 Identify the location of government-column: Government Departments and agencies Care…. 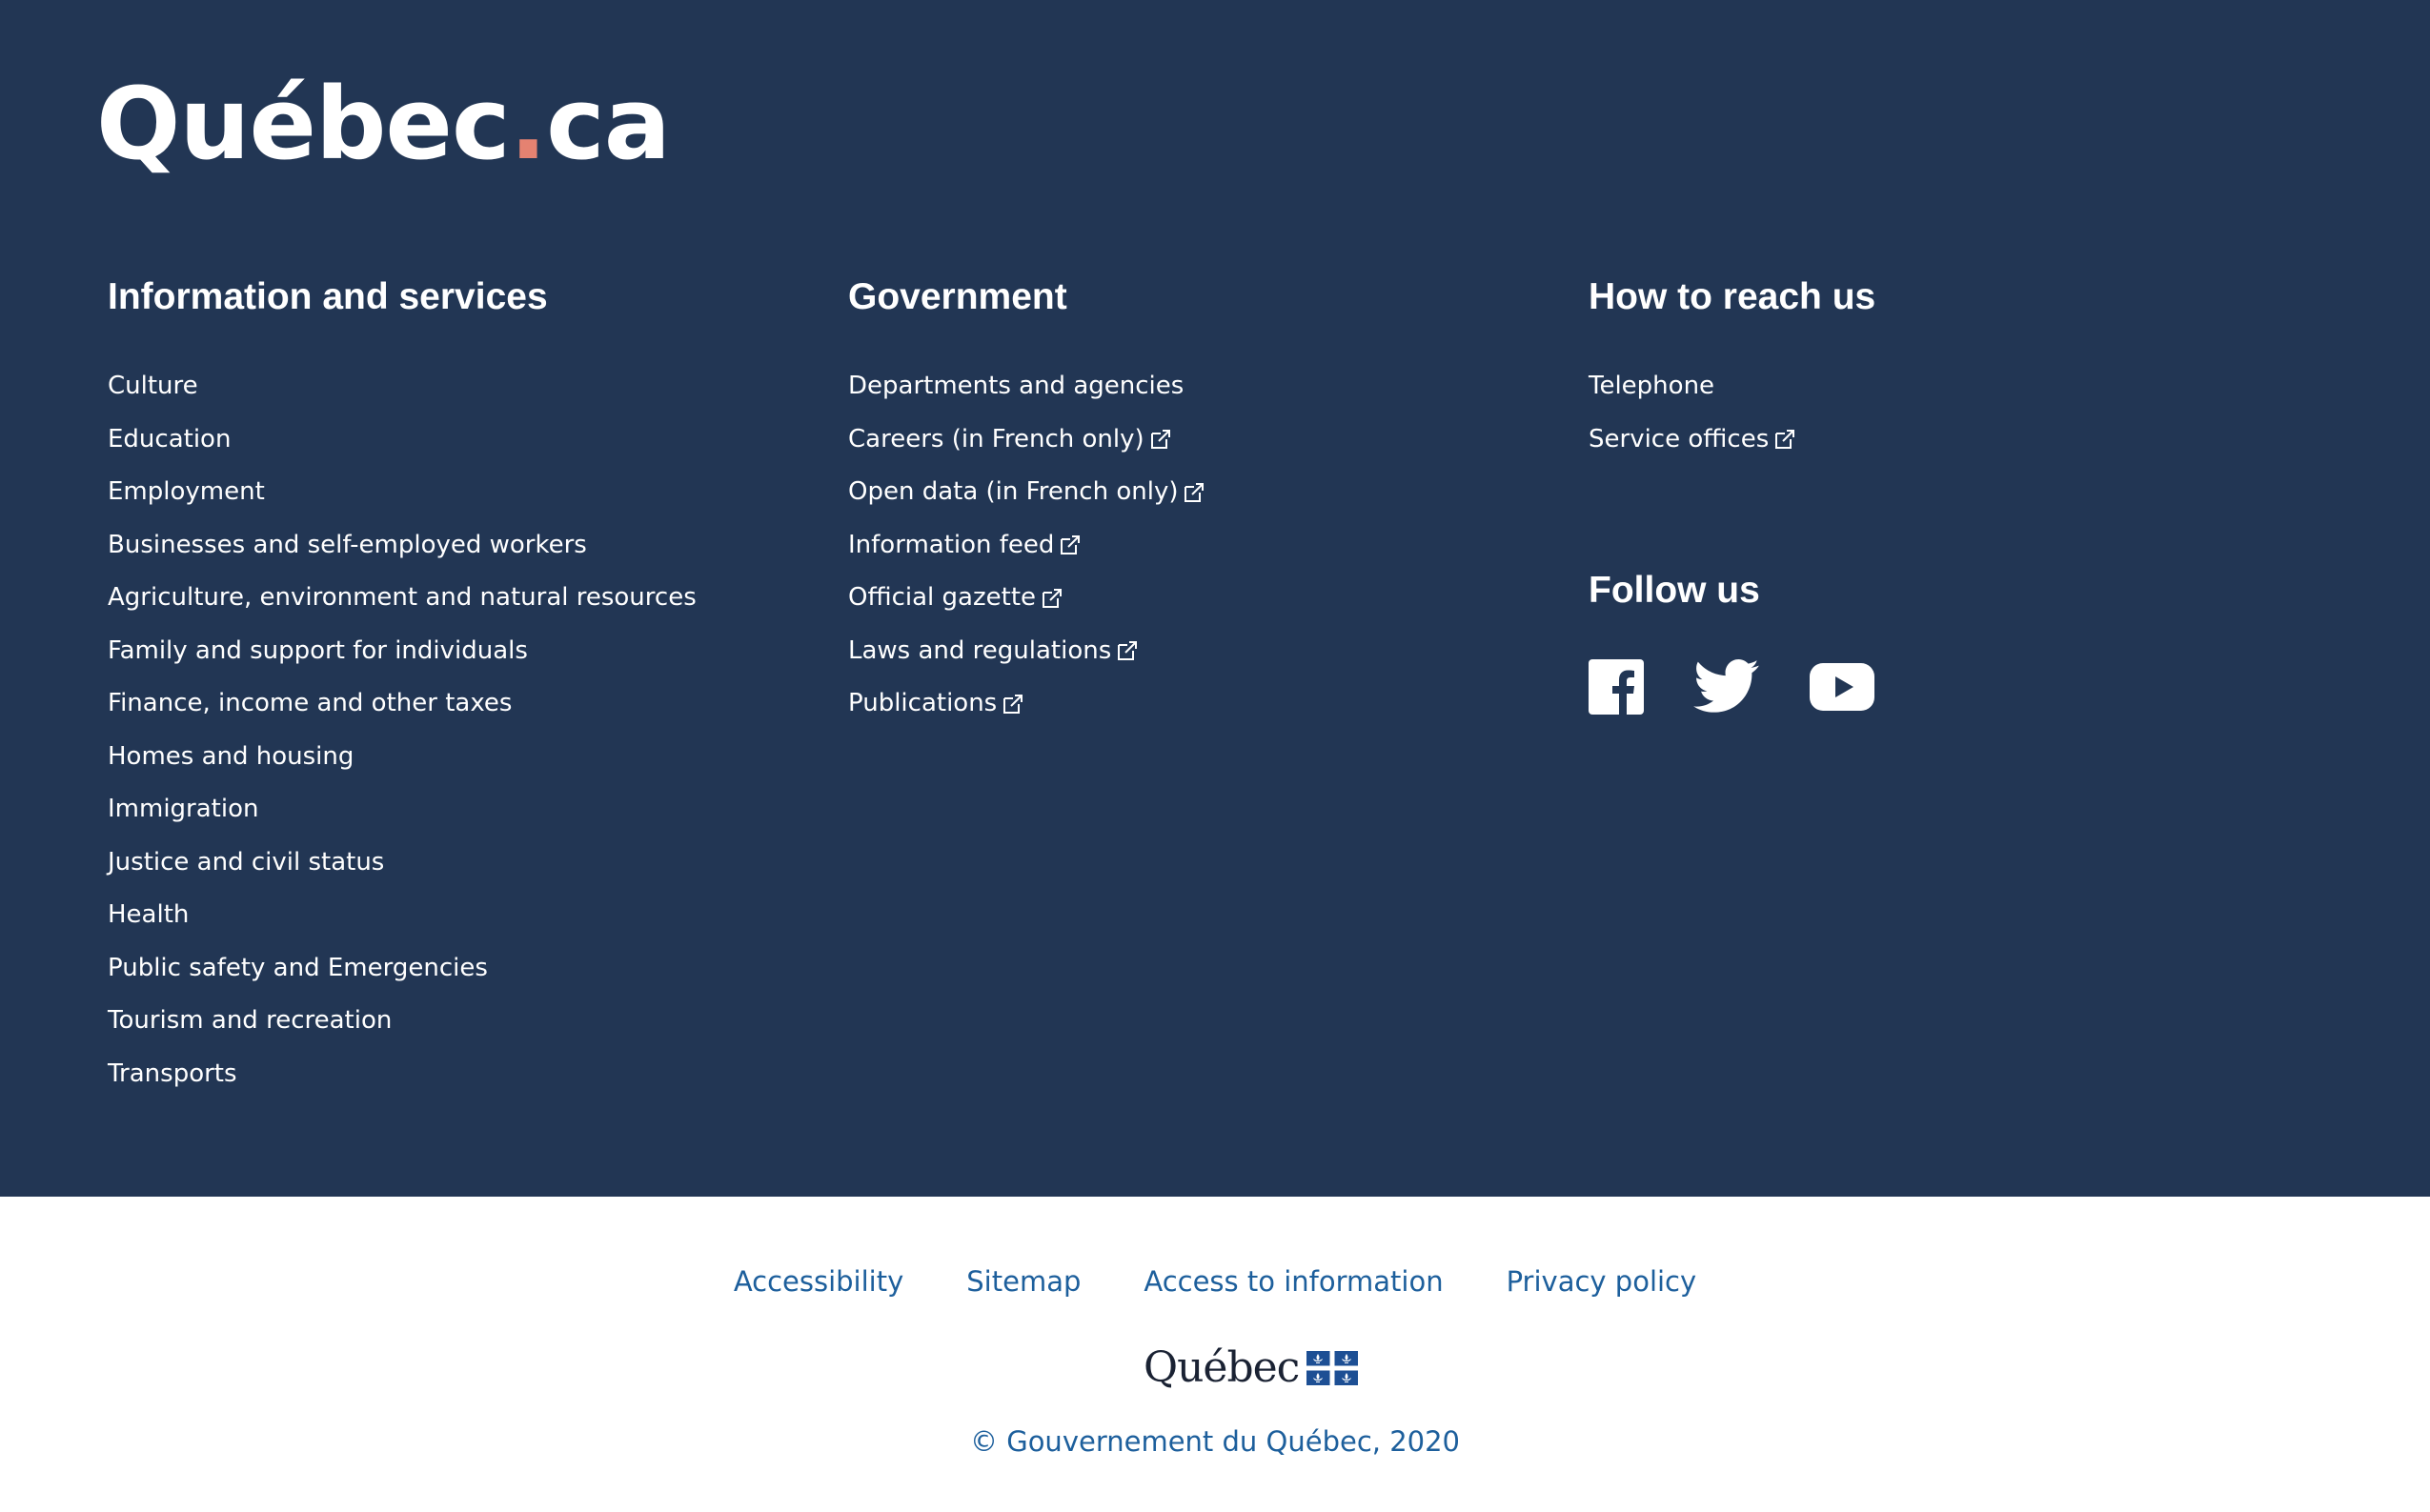
(1026, 501).